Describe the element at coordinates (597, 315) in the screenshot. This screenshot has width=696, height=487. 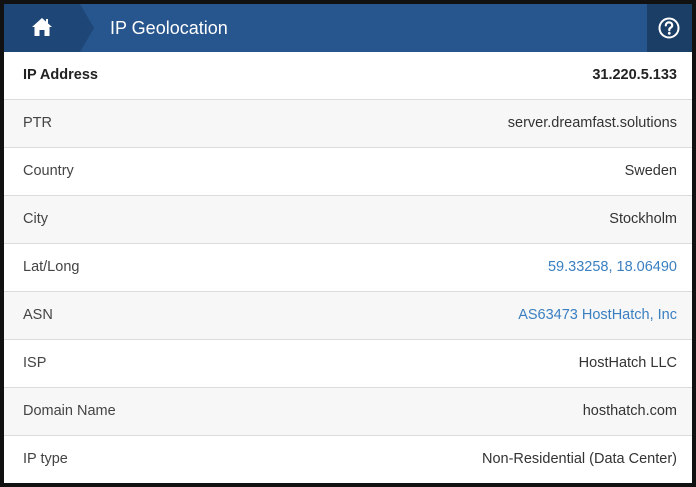
I see `asn-link: AS63473 HostHatch, Inc` at that location.